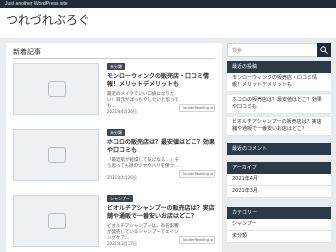 The width and height of the screenshot is (336, 252). I want to click on recent-comments-heading: 最近のコメント, so click(279, 149).